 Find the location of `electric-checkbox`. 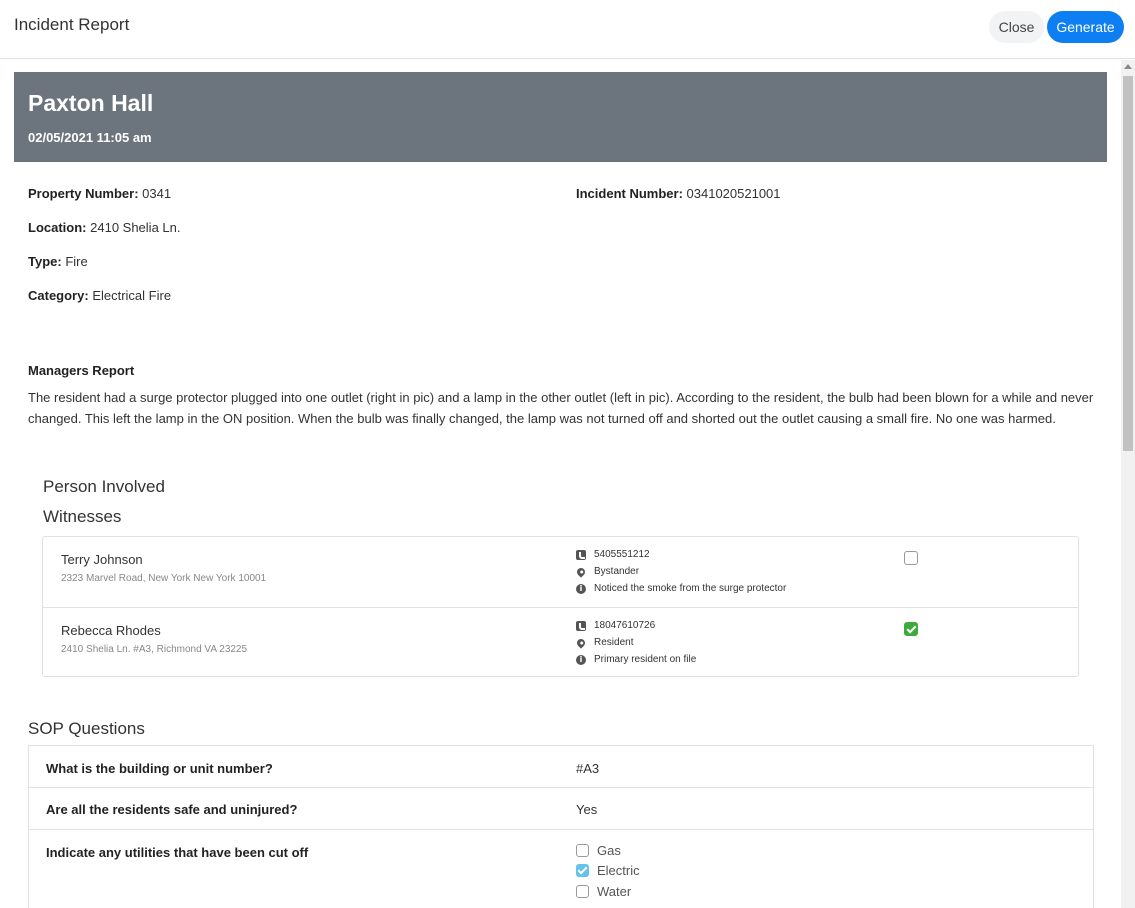

electric-checkbox is located at coordinates (582, 870).